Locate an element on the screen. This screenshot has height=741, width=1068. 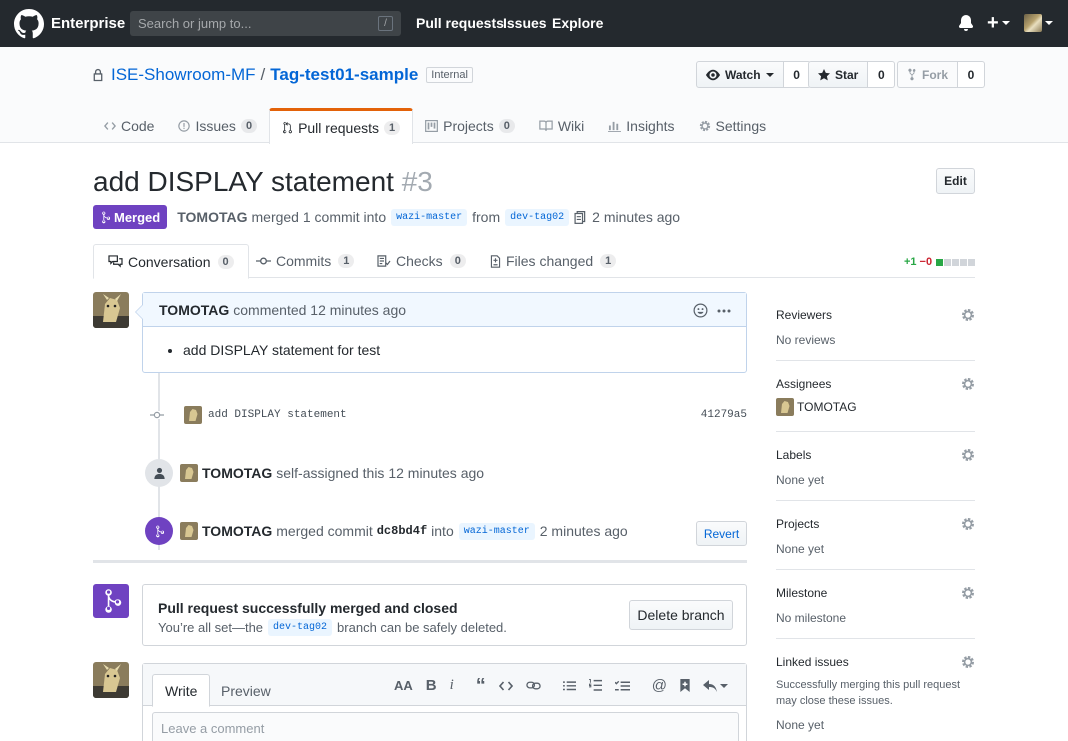
sidebar-assignees-title: Assignees is located at coordinates (875, 384).